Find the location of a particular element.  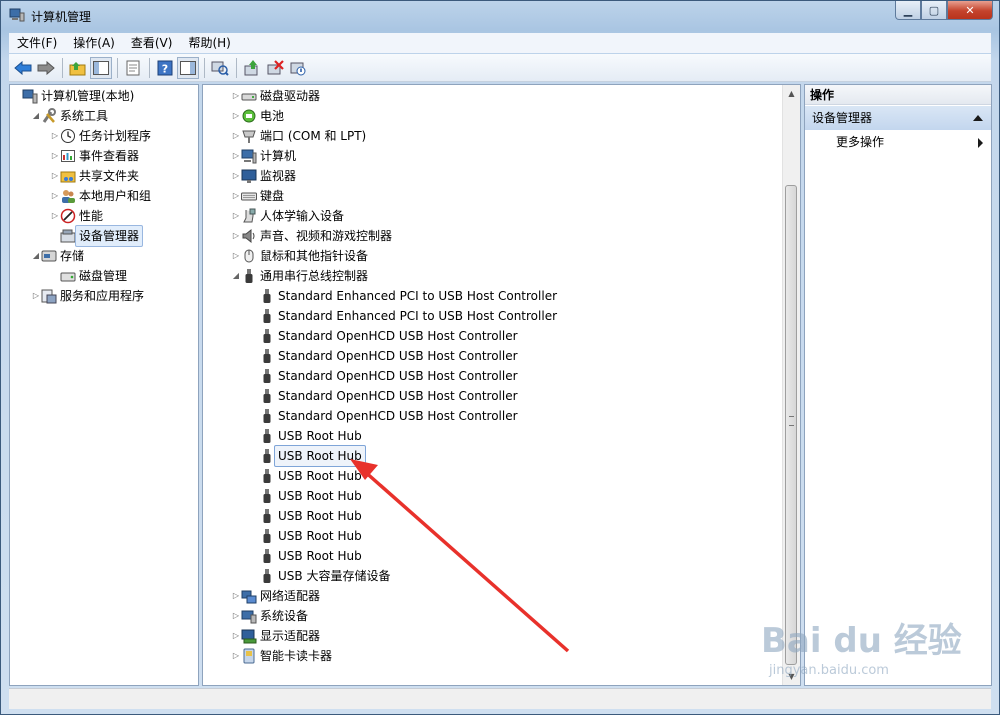

shared-folder-icon is located at coordinates (68, 176).